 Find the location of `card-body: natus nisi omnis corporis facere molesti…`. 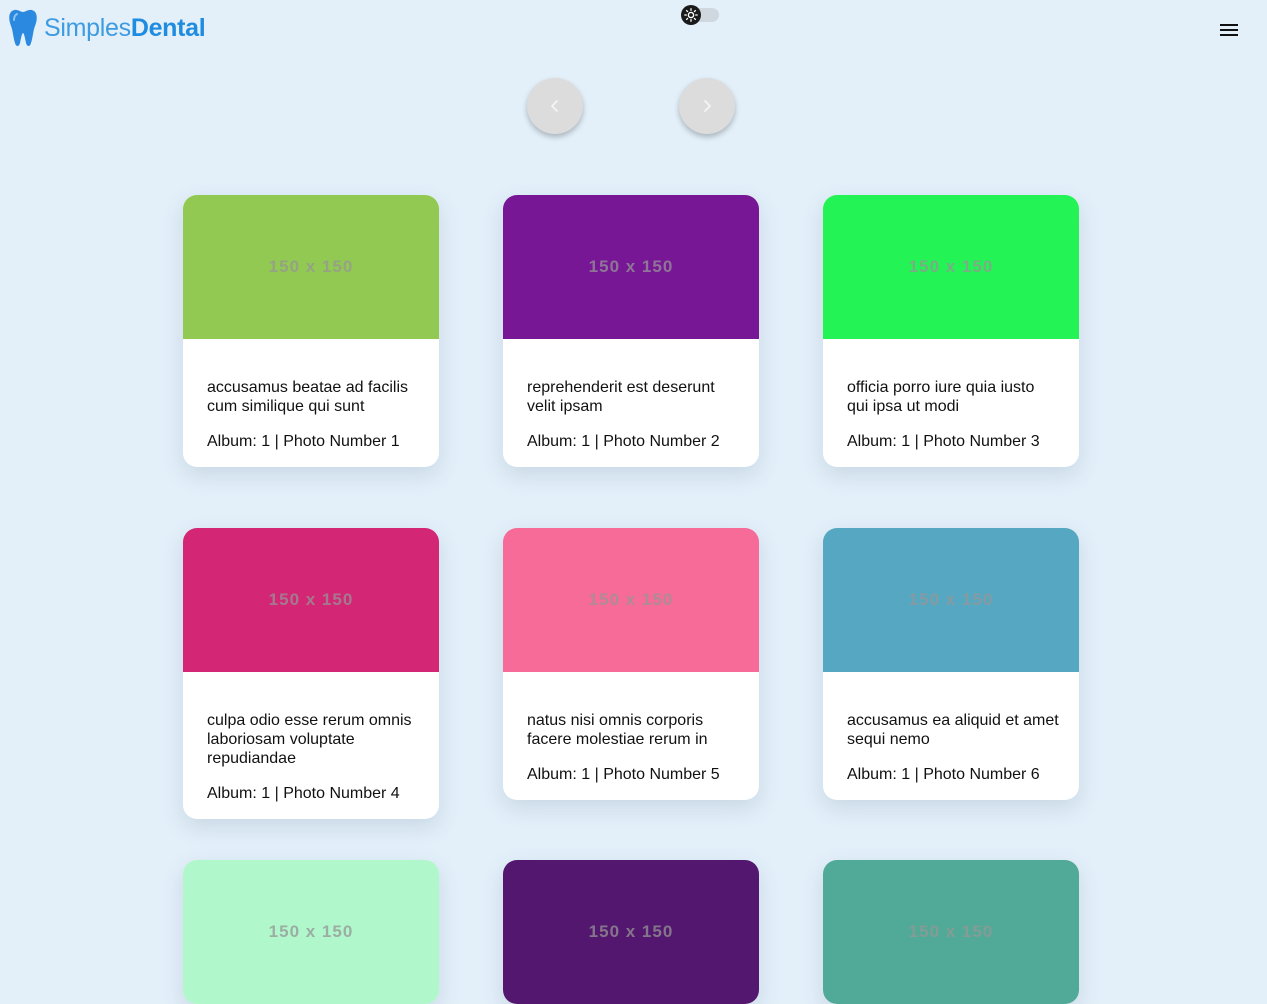

card-body: natus nisi omnis corporis facere molesti… is located at coordinates (631, 736).